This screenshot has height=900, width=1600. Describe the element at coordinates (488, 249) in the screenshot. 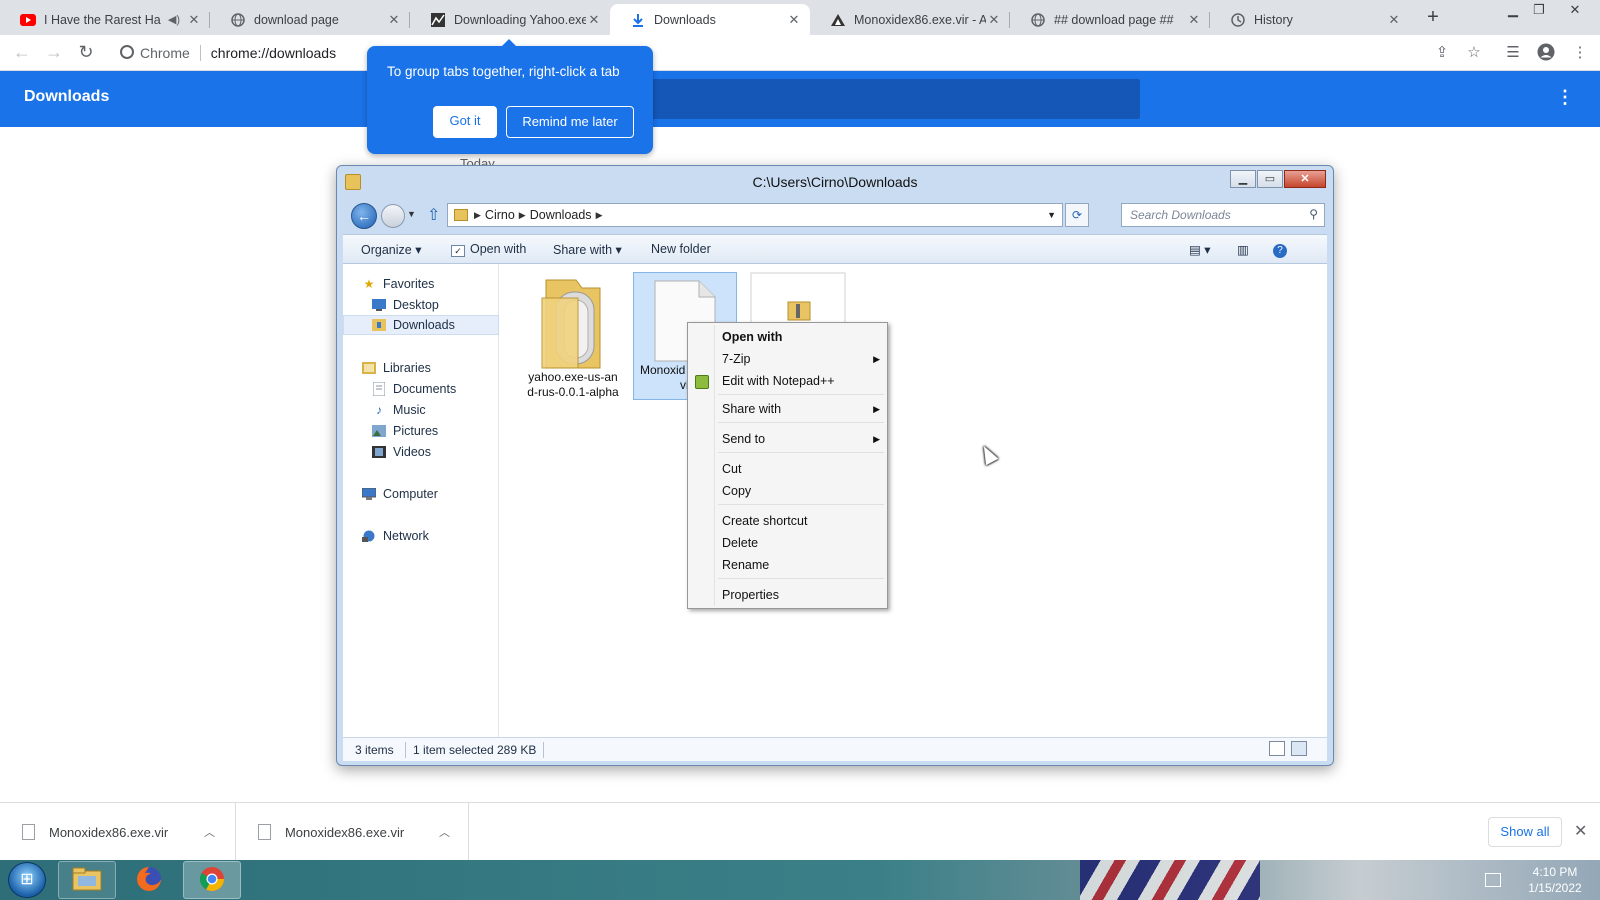

I see `open-with-button: ✓ Open with` at that location.